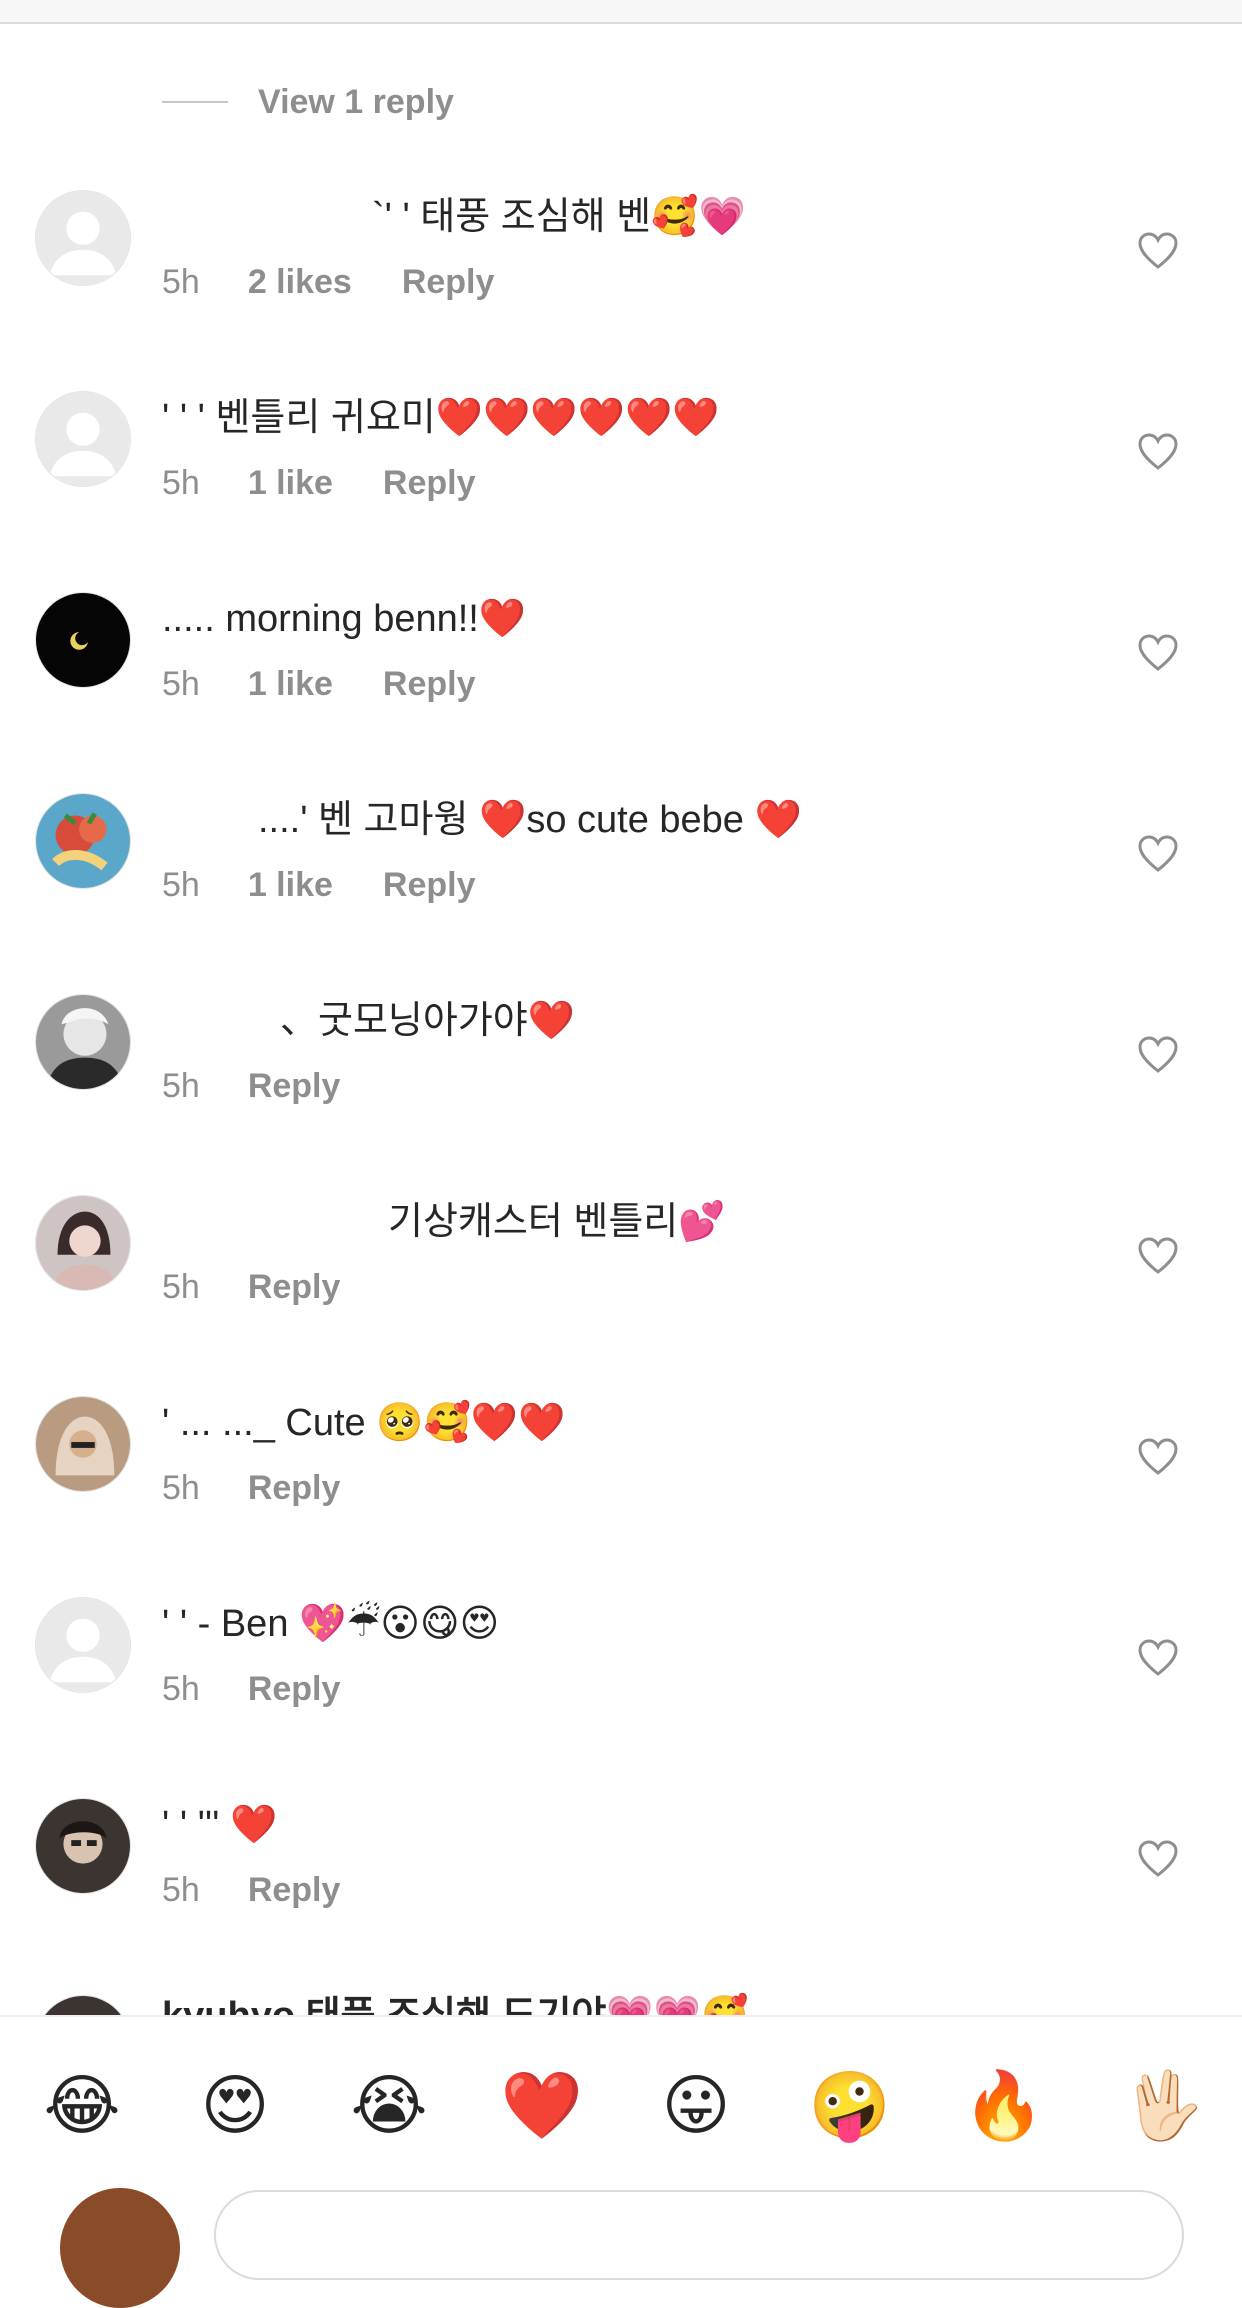  I want to click on tongue-emoji-icon: 😛, so click(696, 2105).